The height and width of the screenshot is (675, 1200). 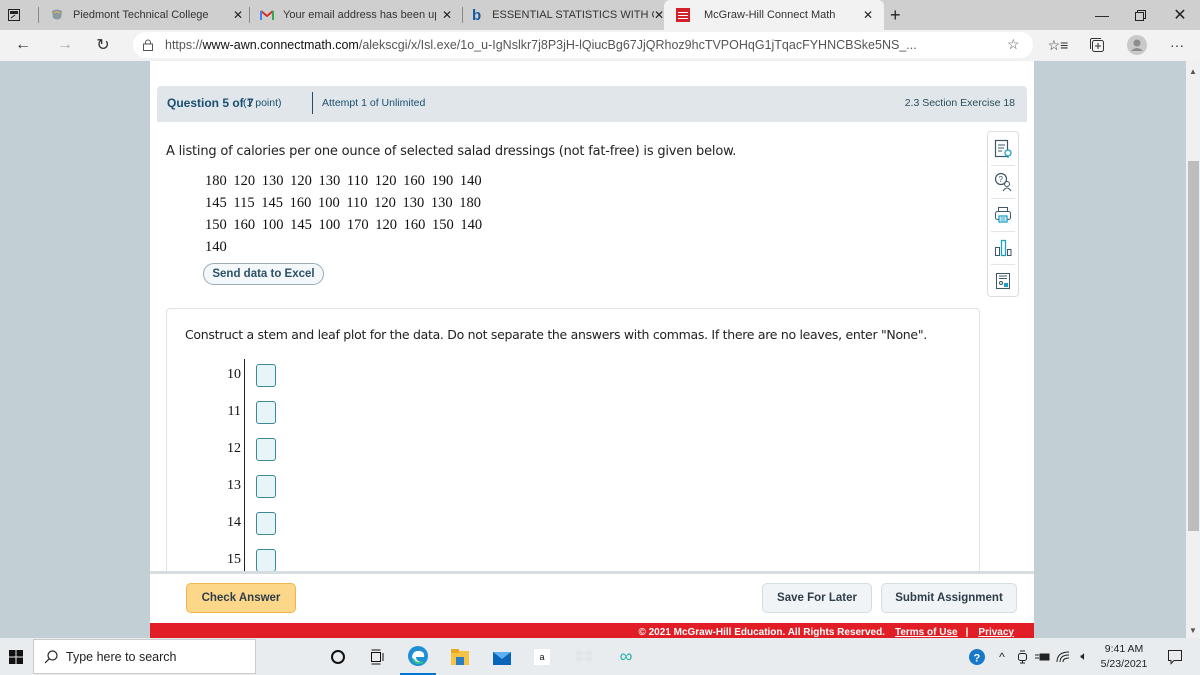 I want to click on scroll-up-icon: ▲, so click(x=1193, y=72).